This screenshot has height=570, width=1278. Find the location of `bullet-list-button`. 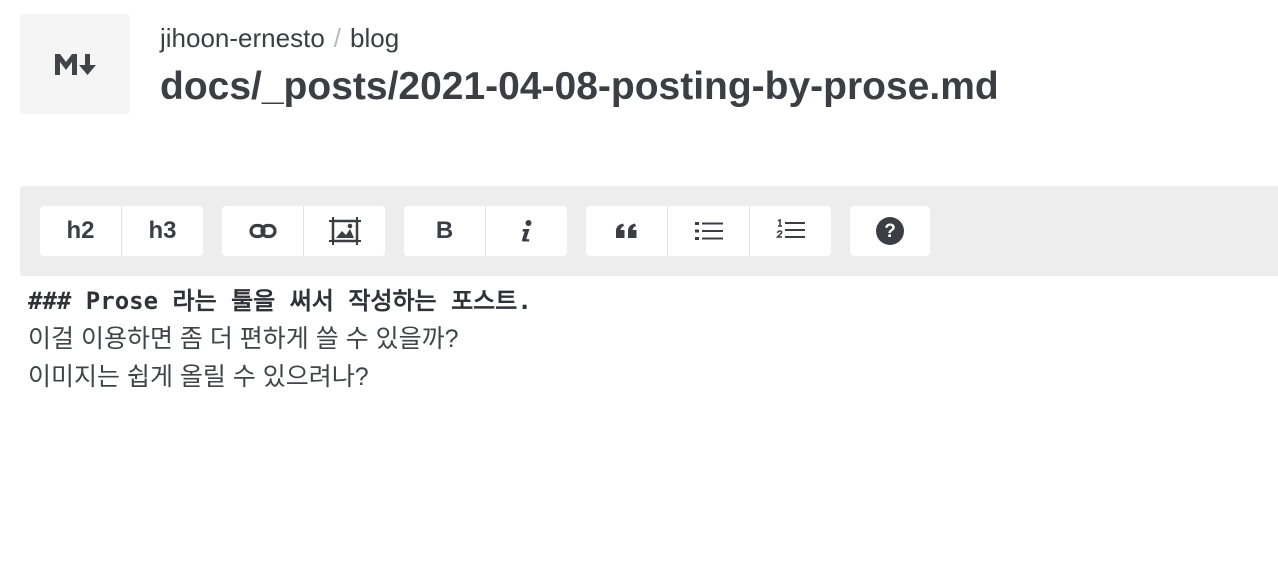

bullet-list-button is located at coordinates (708, 231).